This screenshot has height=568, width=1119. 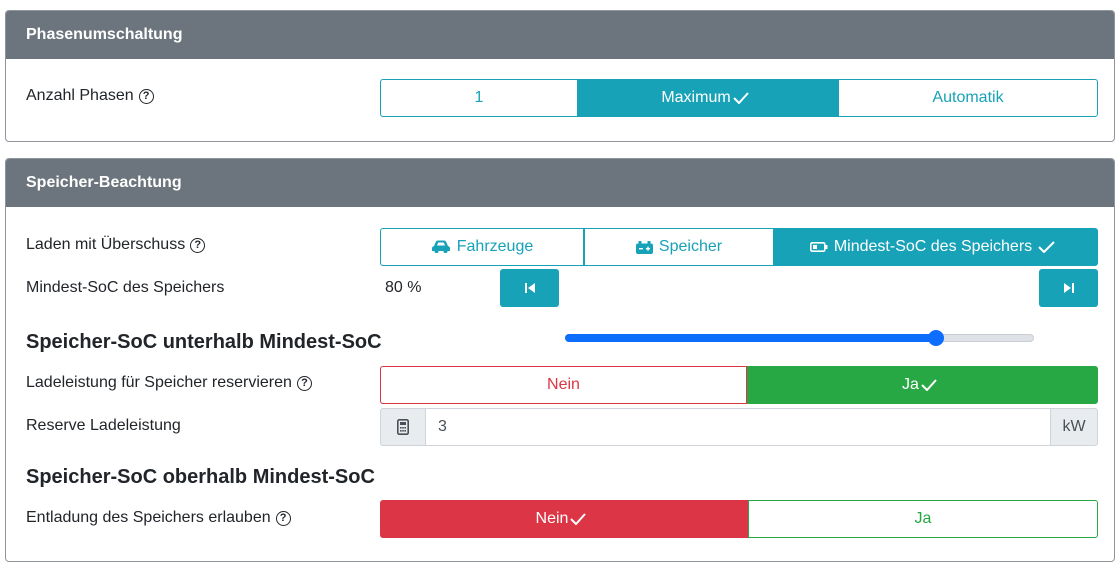 I want to click on calculator-icon-addon, so click(x=403, y=427).